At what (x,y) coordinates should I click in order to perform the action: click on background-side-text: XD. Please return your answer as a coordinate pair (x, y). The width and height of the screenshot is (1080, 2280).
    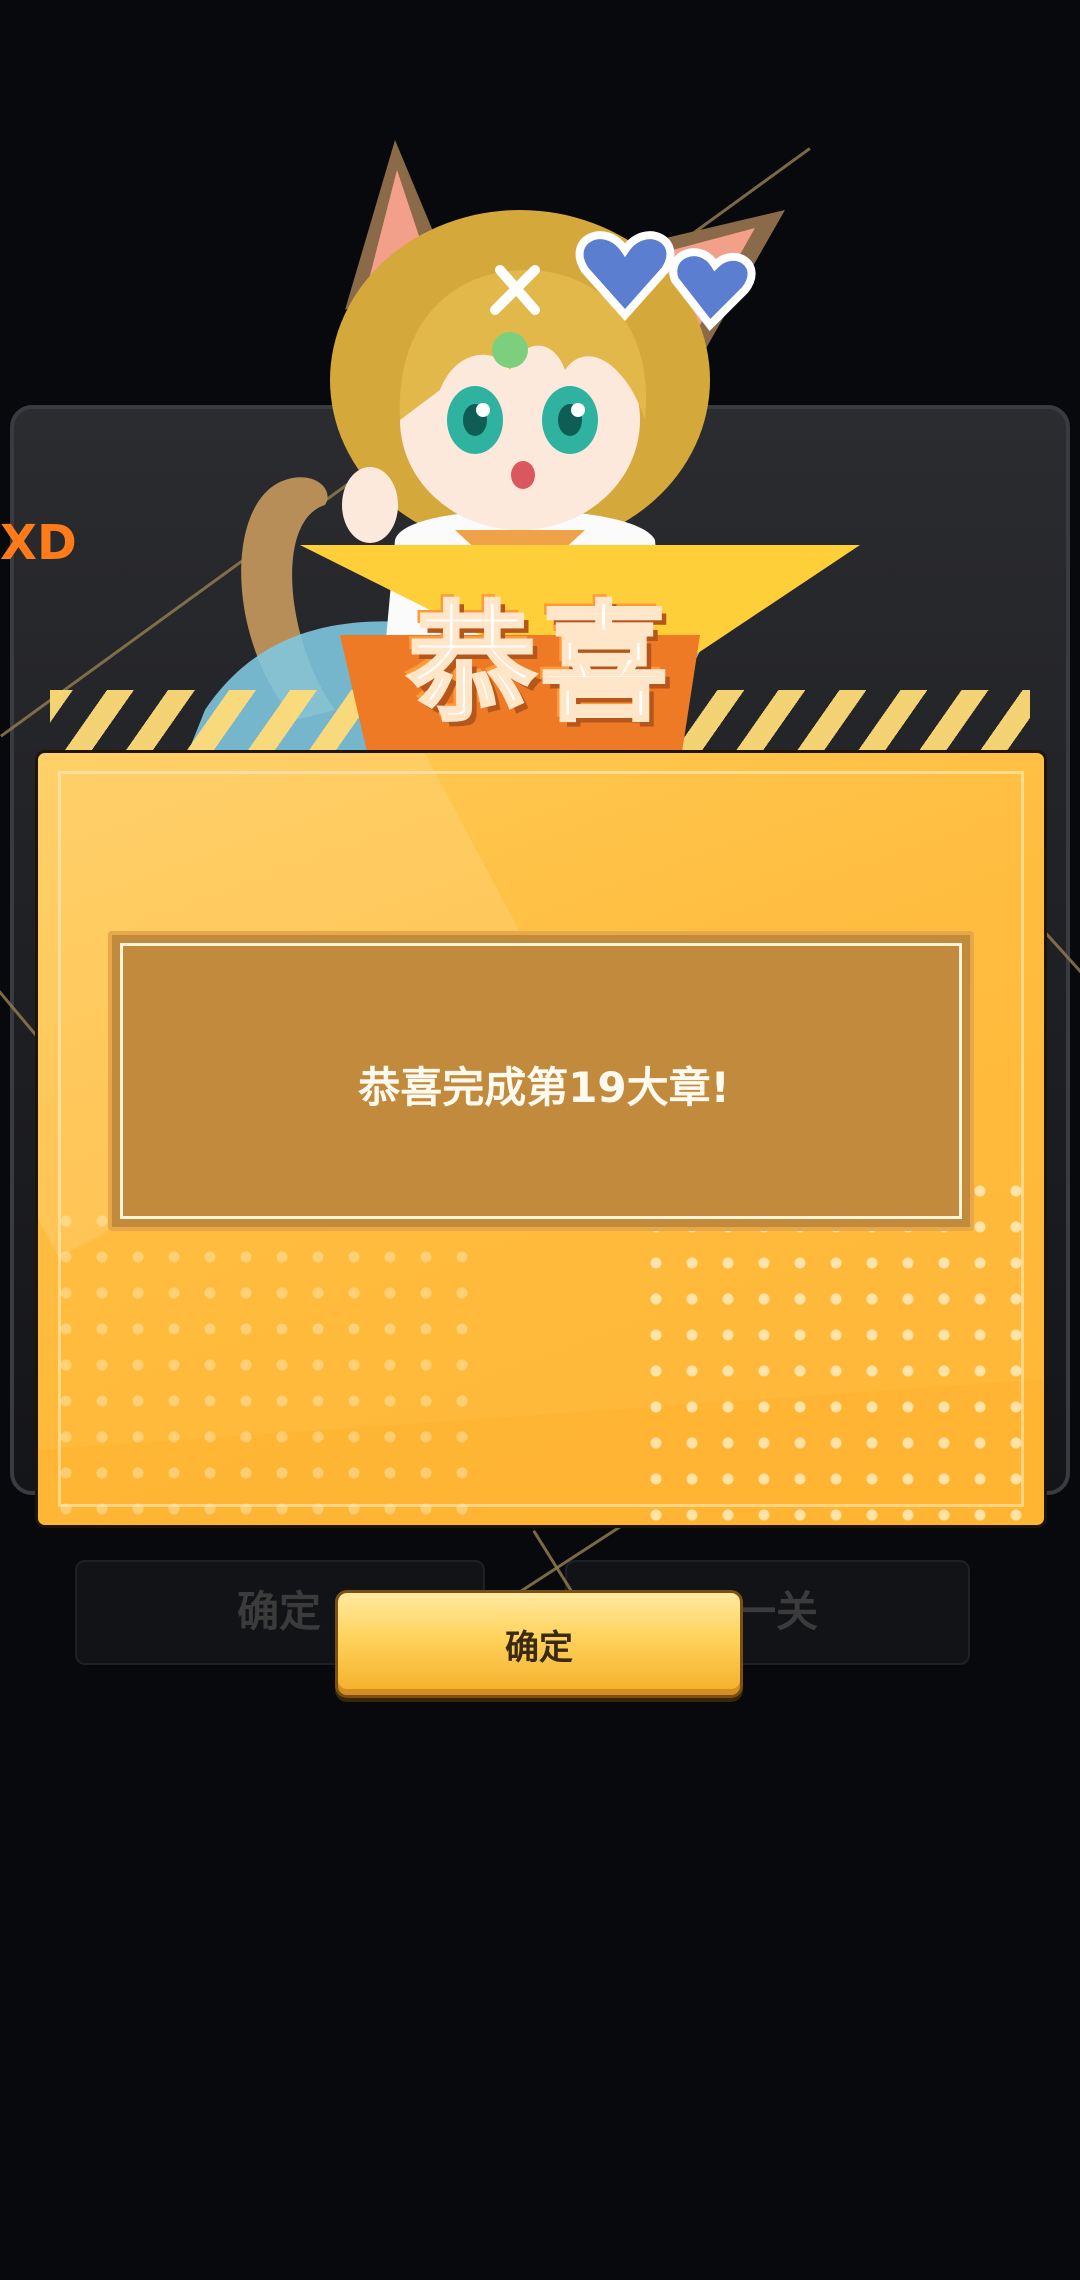
    Looking at the image, I should click on (38, 543).